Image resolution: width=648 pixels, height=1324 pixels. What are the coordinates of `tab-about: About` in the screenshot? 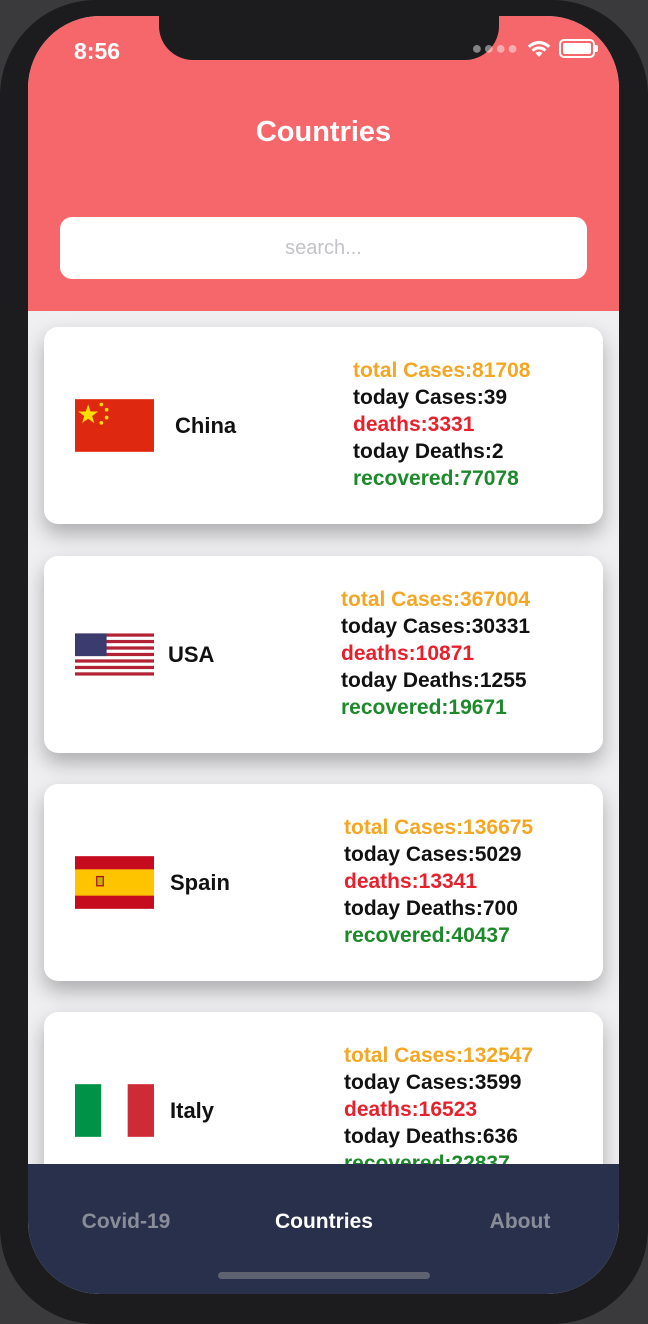 It's located at (520, 1222).